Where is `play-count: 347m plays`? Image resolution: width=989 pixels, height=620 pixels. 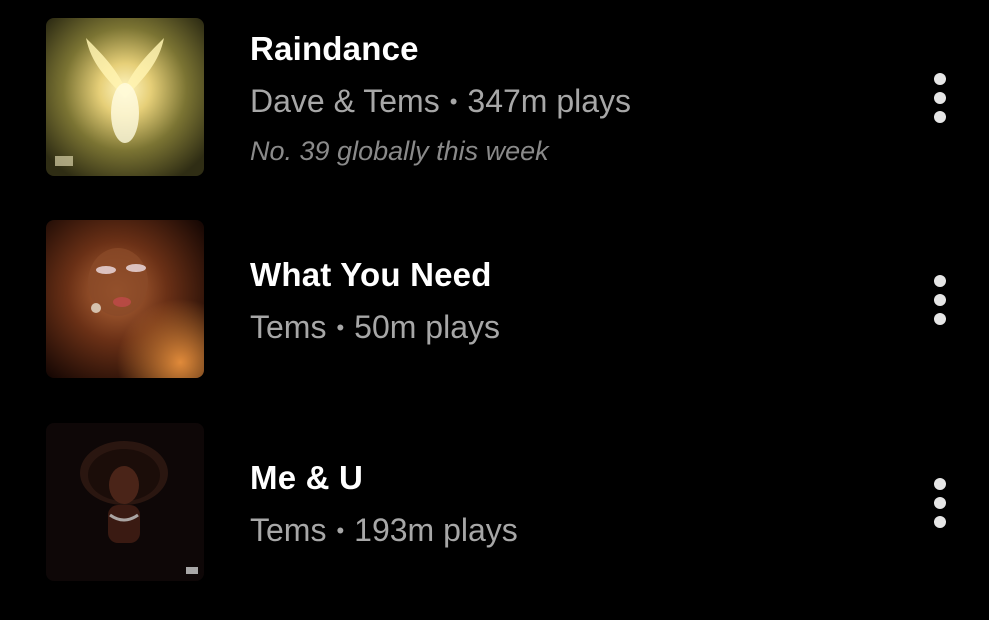 play-count: 347m plays is located at coordinates (549, 101).